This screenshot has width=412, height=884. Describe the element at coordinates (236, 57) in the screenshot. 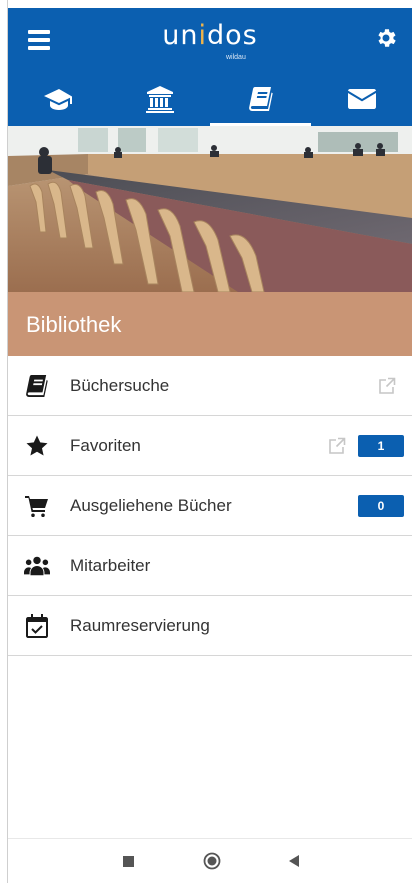

I see `logo-subtitle: wildau` at that location.